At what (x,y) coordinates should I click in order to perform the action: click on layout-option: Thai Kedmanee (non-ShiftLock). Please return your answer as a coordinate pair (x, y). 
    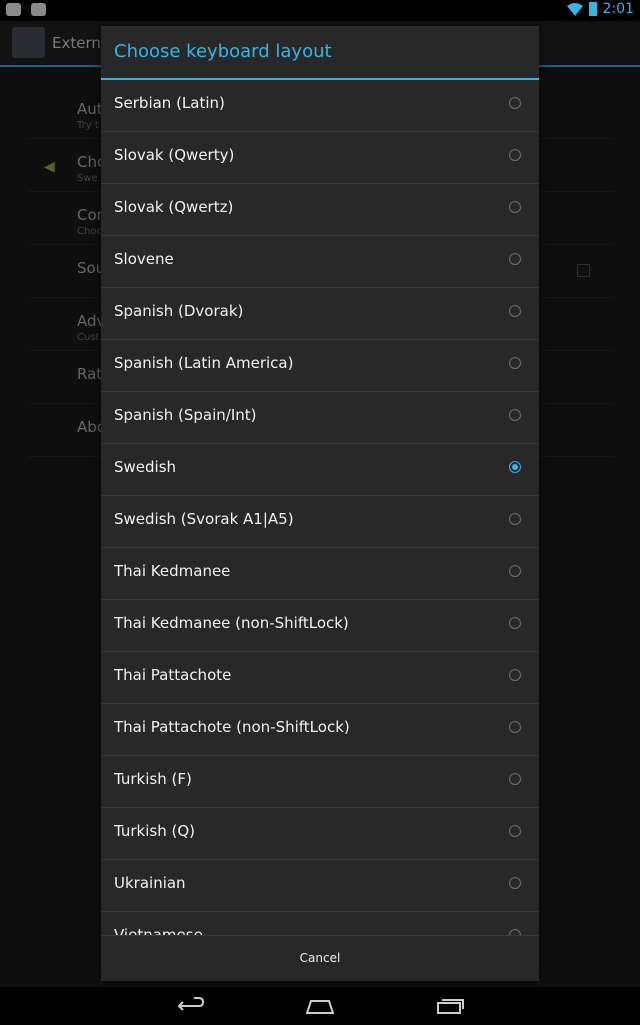
    Looking at the image, I should click on (320, 626).